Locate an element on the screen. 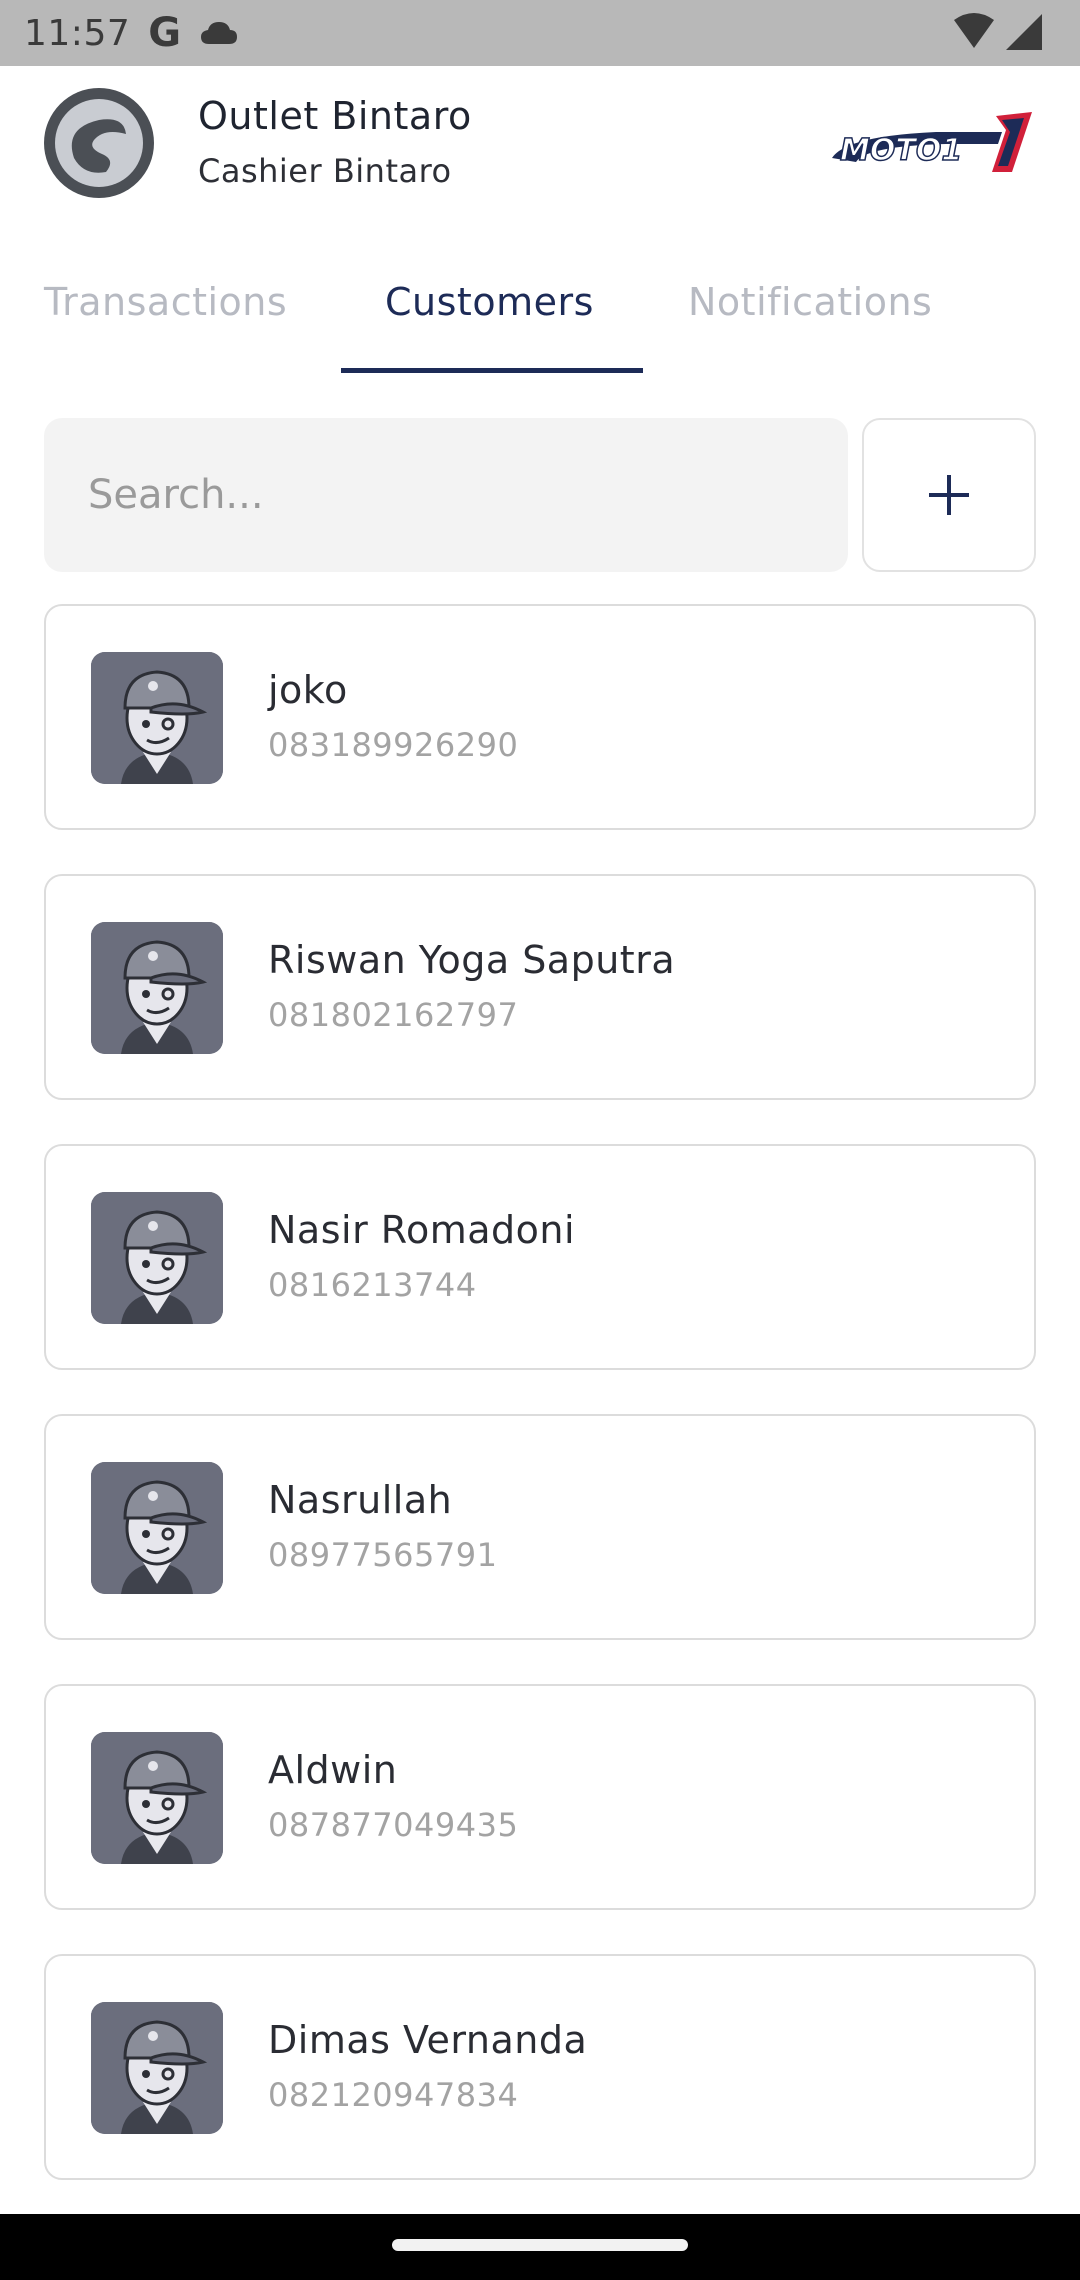  customer-card: Riswan Yoga Saputra 081802162797 is located at coordinates (540, 987).